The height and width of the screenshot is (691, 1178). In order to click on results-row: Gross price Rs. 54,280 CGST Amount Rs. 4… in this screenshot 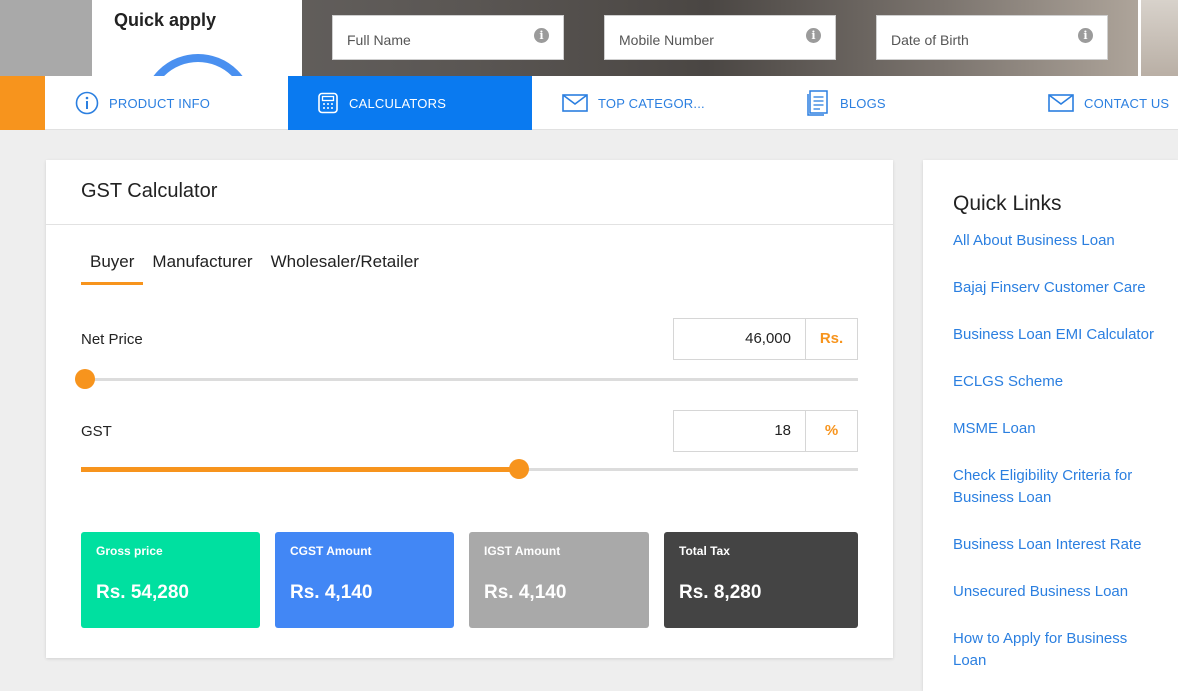, I will do `click(469, 580)`.